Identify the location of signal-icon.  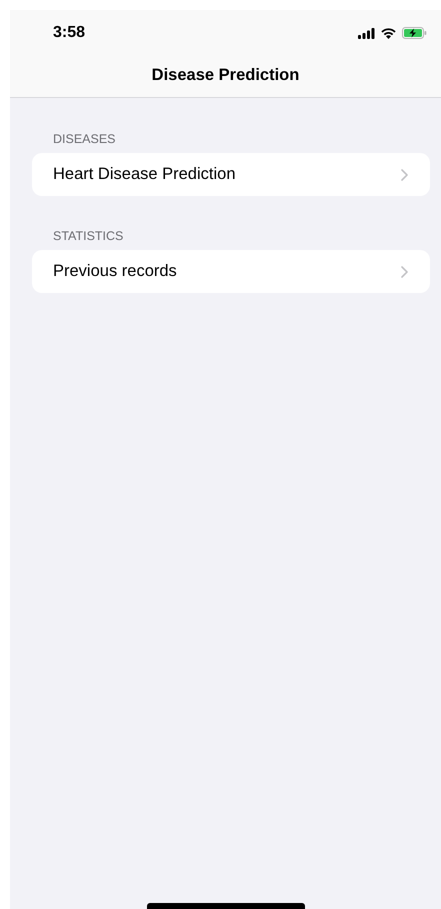
(366, 33).